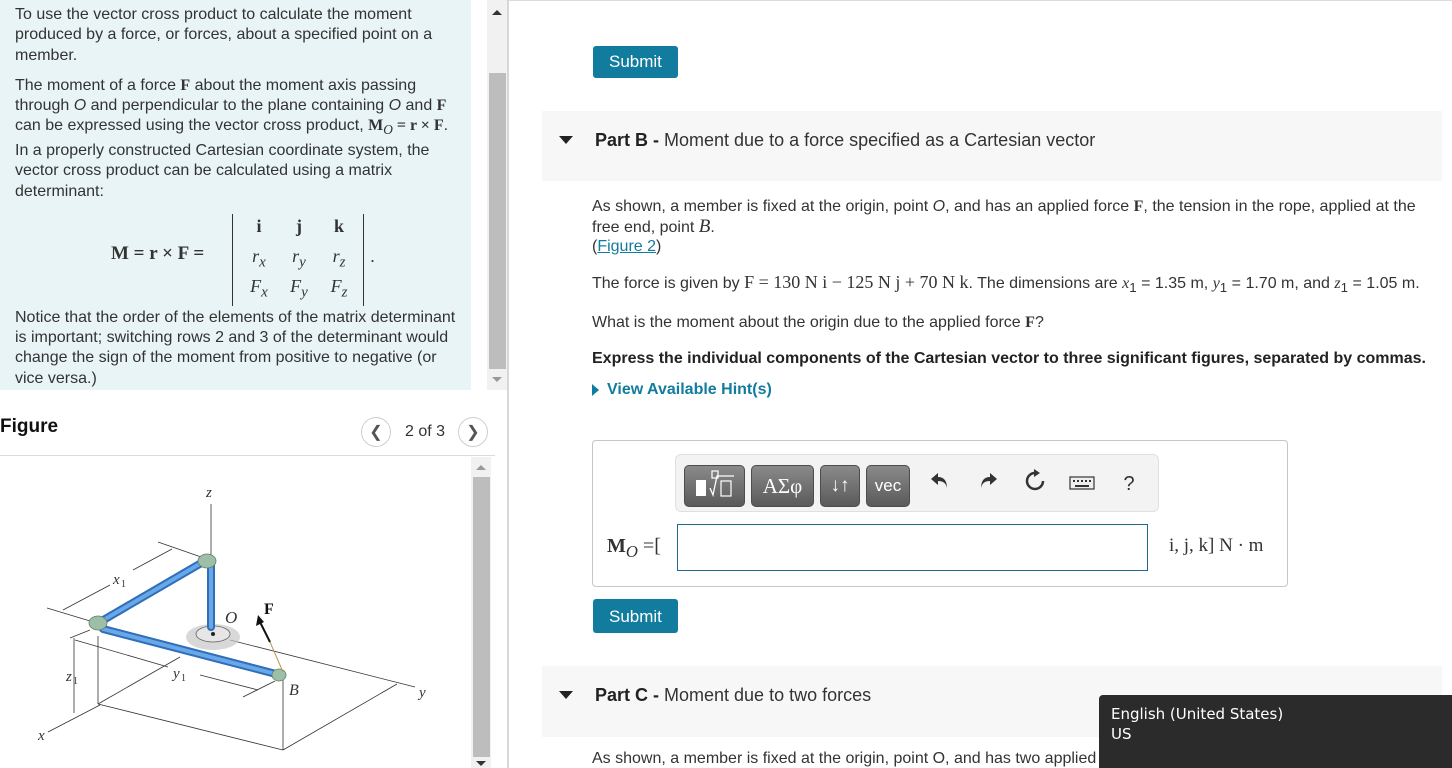 This screenshot has height=768, width=1452. I want to click on r: r, so click(336, 255).